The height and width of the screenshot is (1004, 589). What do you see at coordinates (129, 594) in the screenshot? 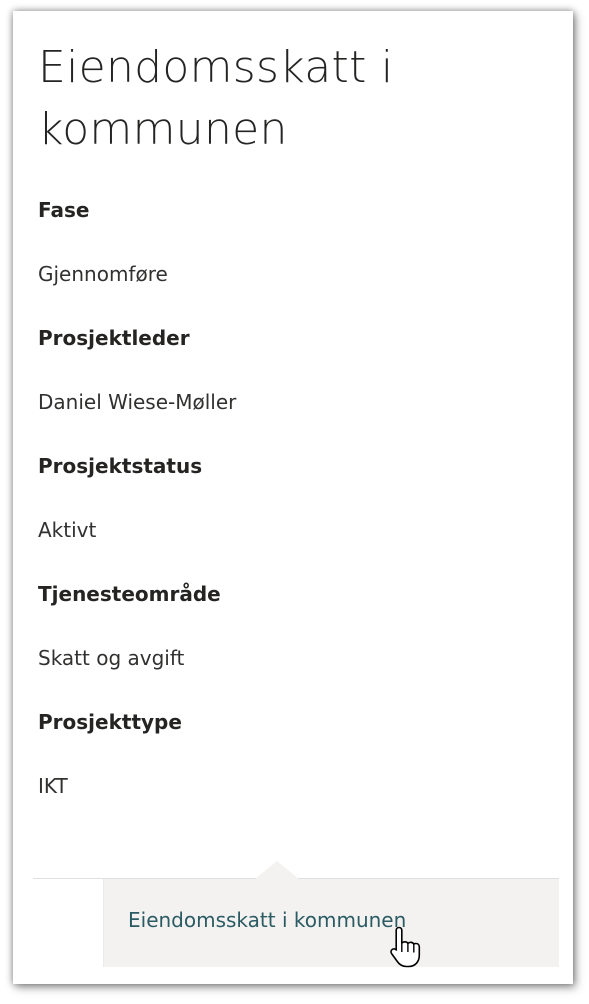
I see `field-label-tjenesteomrade: Tjenesteområde` at bounding box center [129, 594].